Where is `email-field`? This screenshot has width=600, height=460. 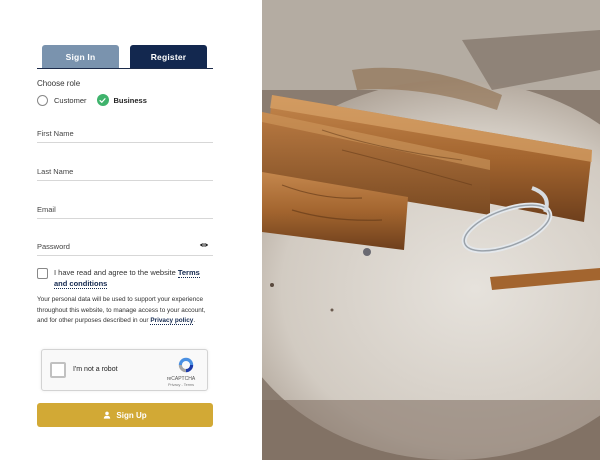
email-field is located at coordinates (125, 209).